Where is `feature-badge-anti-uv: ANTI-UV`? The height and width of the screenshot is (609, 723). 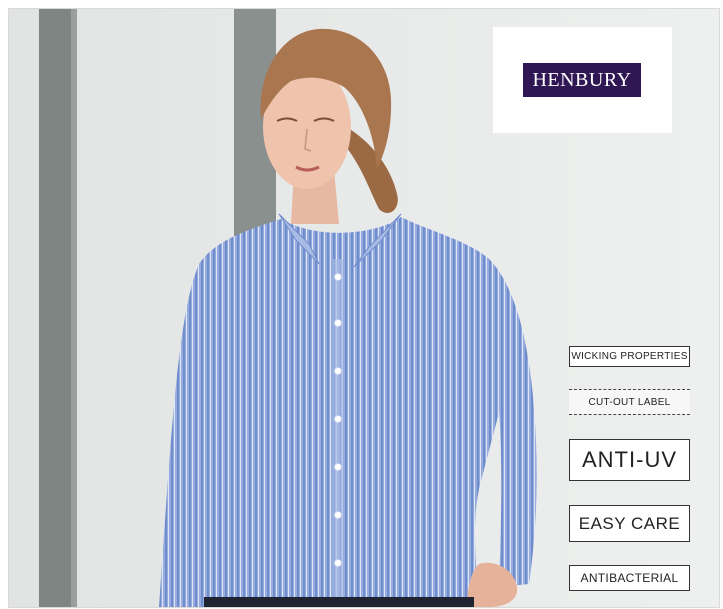
feature-badge-anti-uv: ANTI-UV is located at coordinates (629, 460).